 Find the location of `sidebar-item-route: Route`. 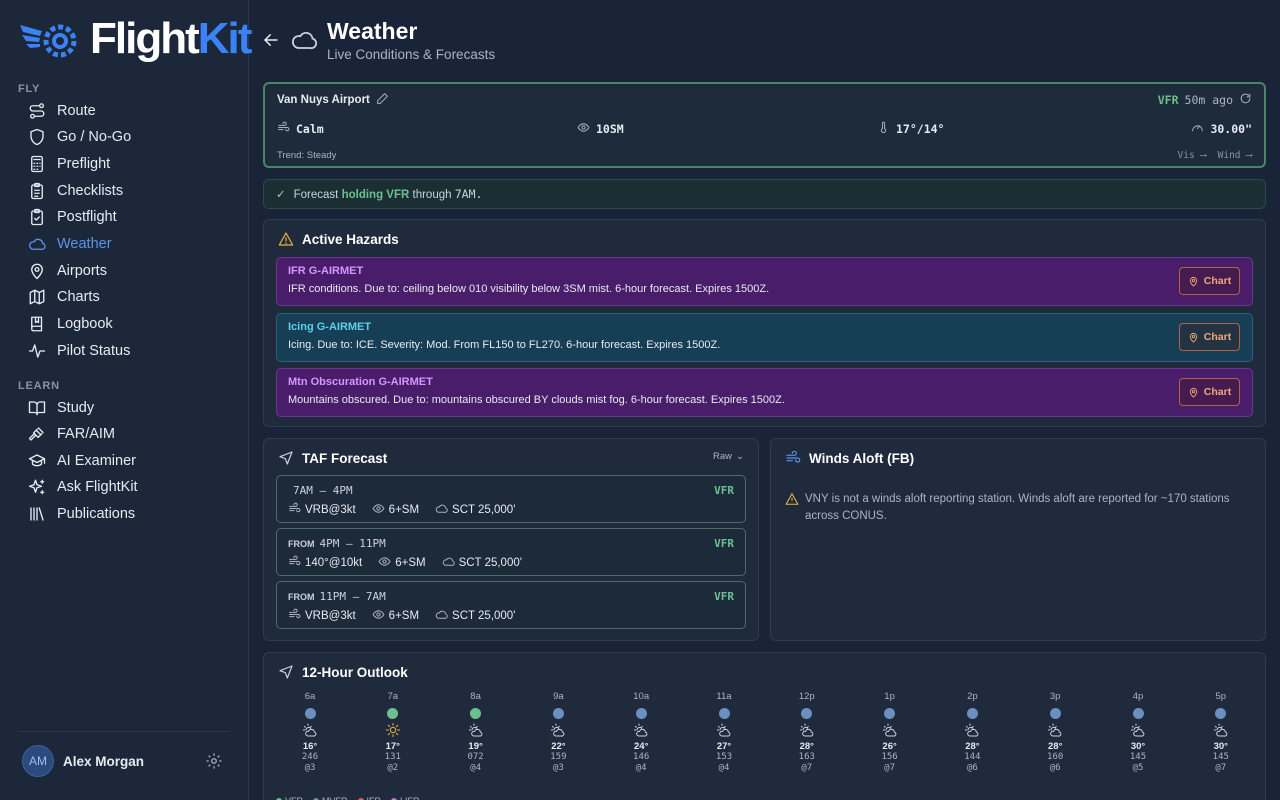

sidebar-item-route: Route is located at coordinates (62, 111).